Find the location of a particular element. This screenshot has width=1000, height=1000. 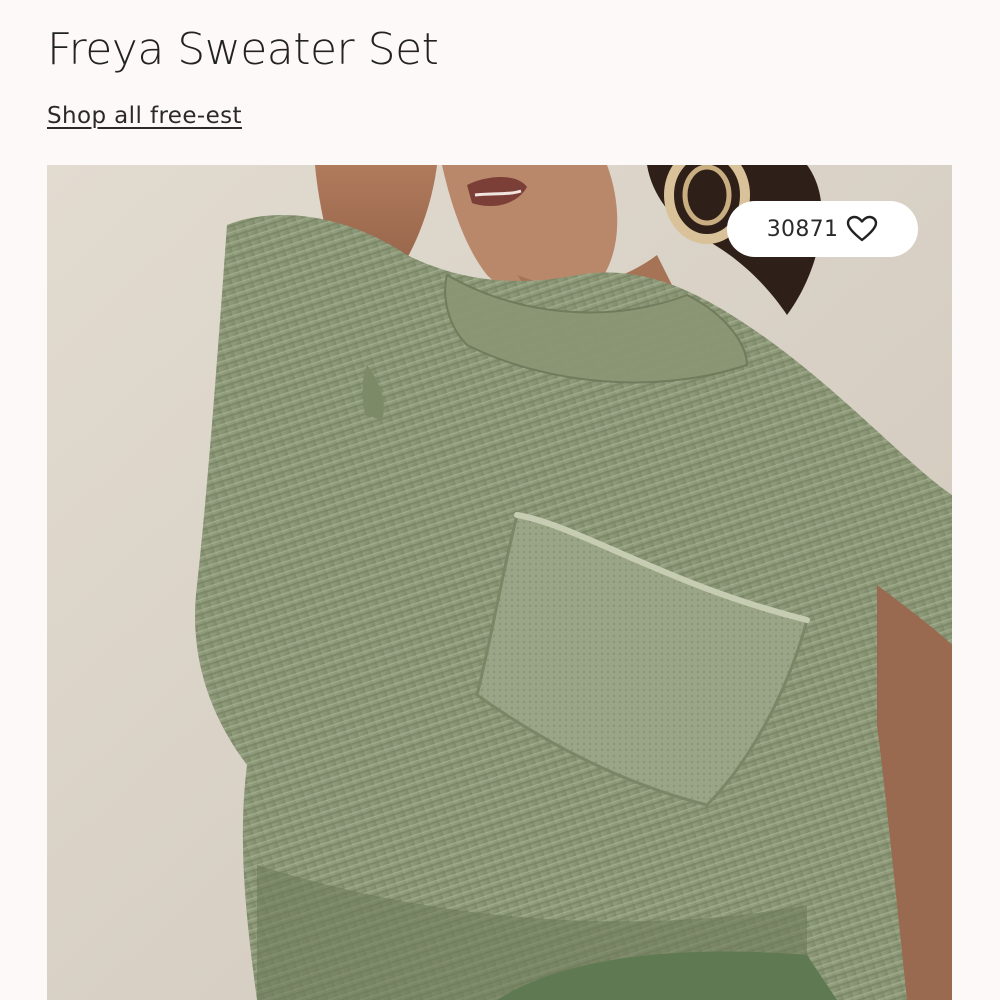

like-button: 30871 is located at coordinates (822, 229).